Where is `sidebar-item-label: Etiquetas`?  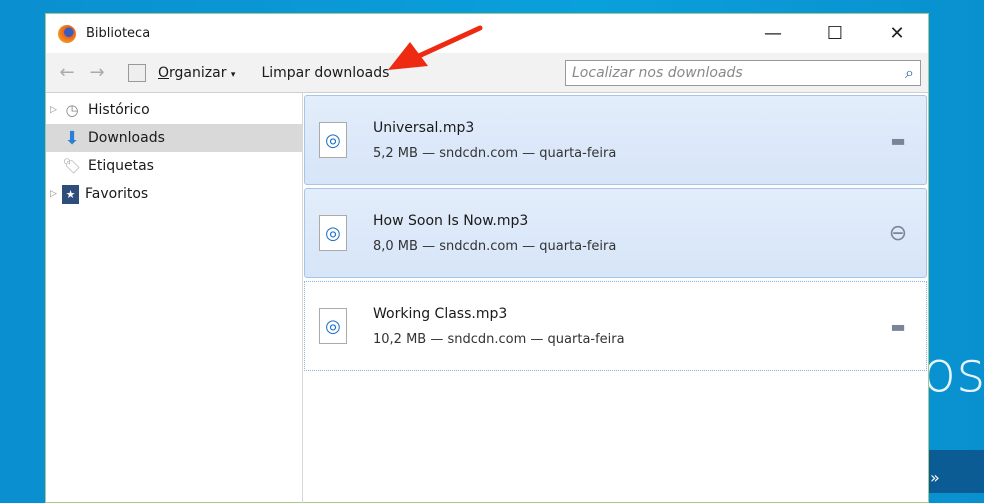
sidebar-item-label: Etiquetas is located at coordinates (121, 166).